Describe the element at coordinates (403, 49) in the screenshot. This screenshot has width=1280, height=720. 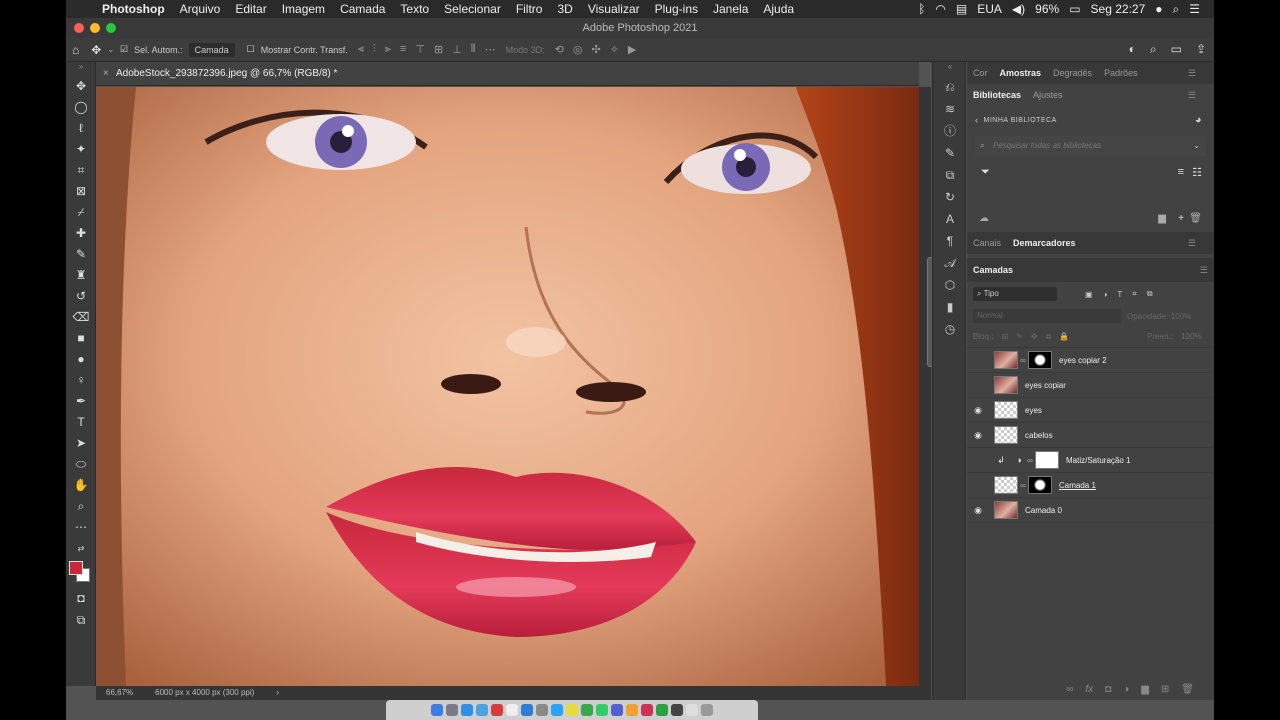
I see `distribute-icon: ≡` at that location.